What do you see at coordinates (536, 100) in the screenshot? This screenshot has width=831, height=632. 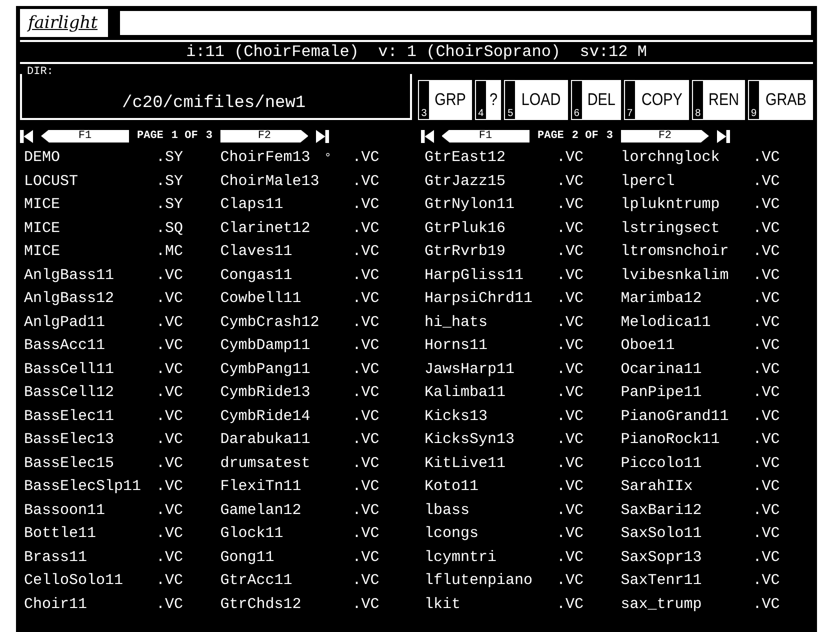 I see `function-button: 5 LOAD` at bounding box center [536, 100].